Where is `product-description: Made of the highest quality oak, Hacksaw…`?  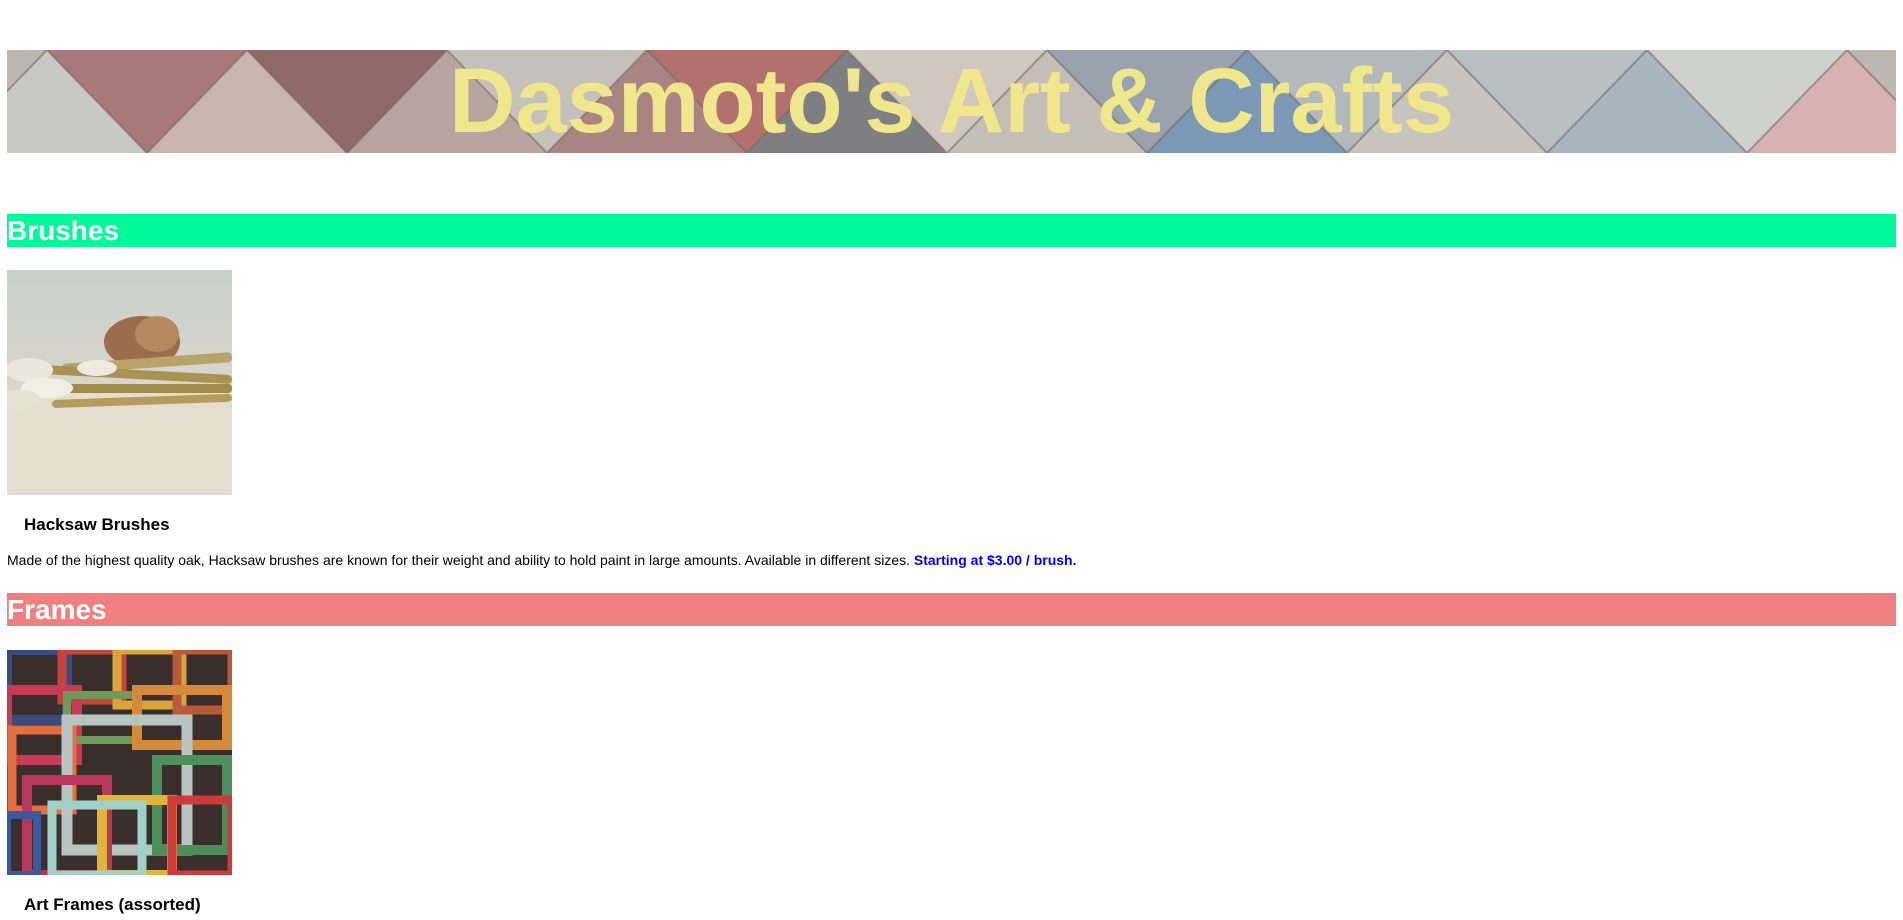 product-description: Made of the highest quality oak, Hacksaw… is located at coordinates (542, 560).